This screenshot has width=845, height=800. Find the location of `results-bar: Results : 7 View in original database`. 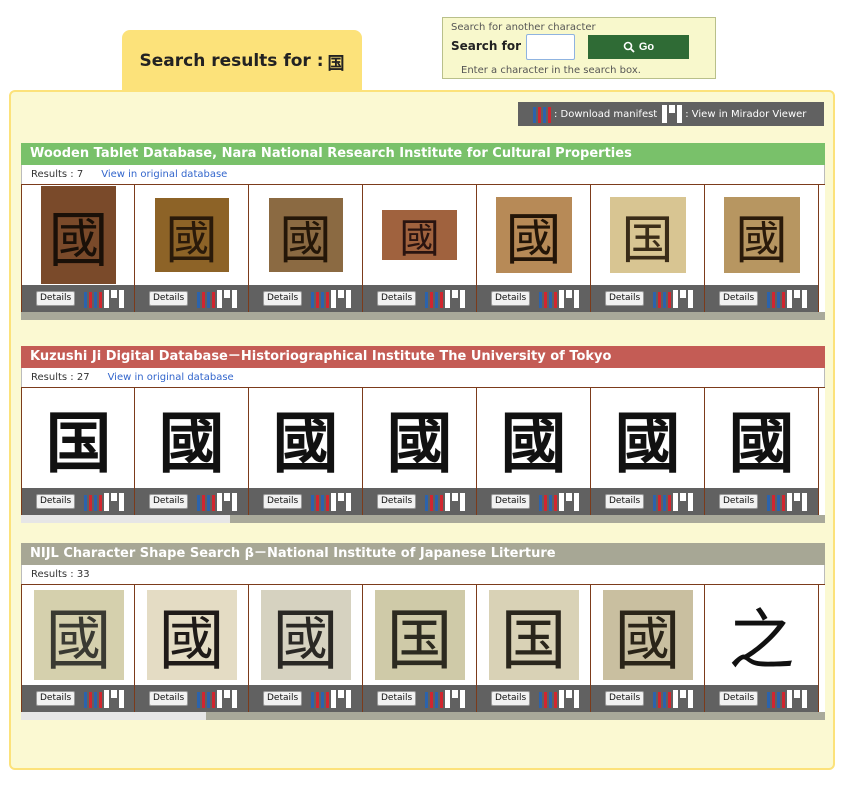

results-bar: Results : 7 View in original database is located at coordinates (423, 174).